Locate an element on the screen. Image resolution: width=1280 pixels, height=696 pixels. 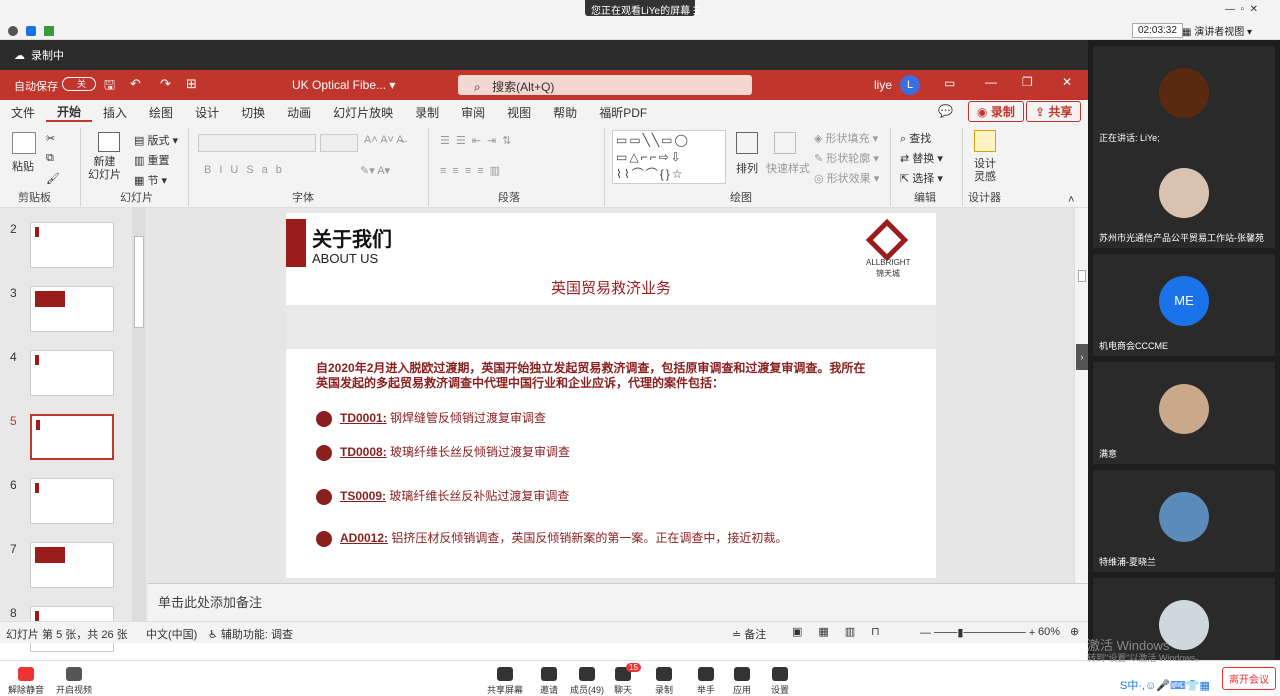
toolbar-button-7: 设置 is located at coordinates (780, 681).